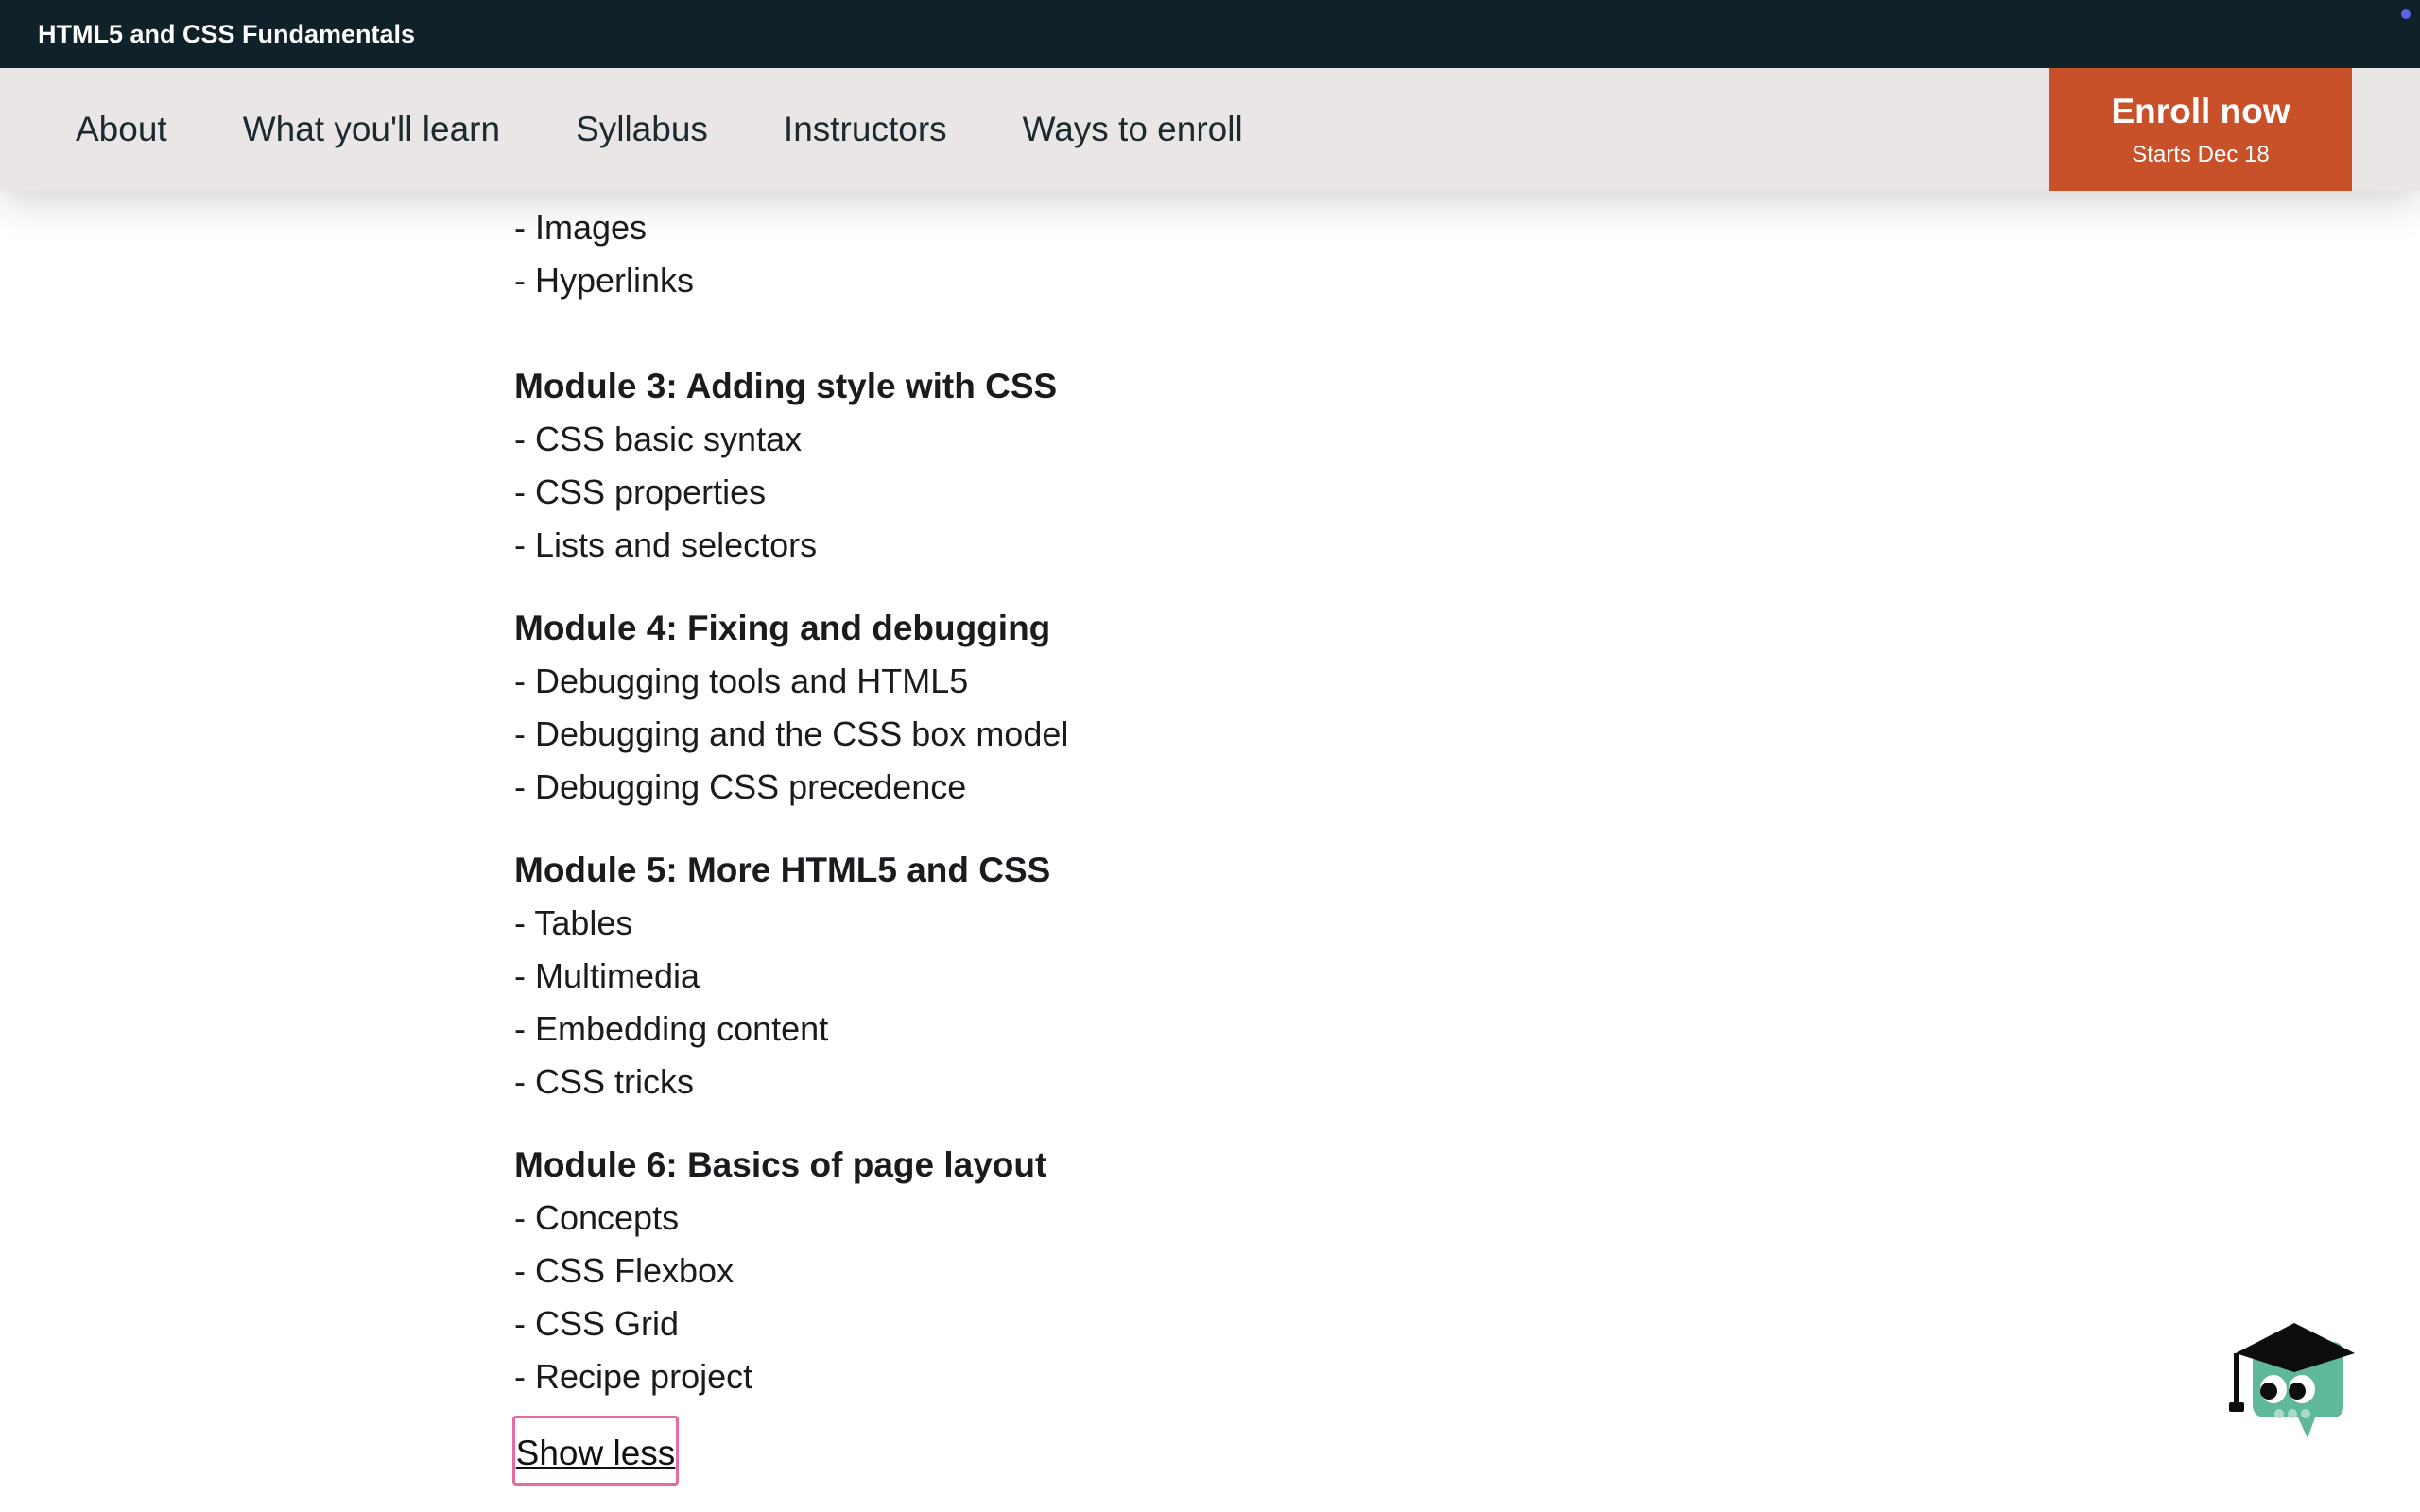 This screenshot has height=1512, width=2420. What do you see at coordinates (597, 1217) in the screenshot?
I see `list-item: - Concepts` at bounding box center [597, 1217].